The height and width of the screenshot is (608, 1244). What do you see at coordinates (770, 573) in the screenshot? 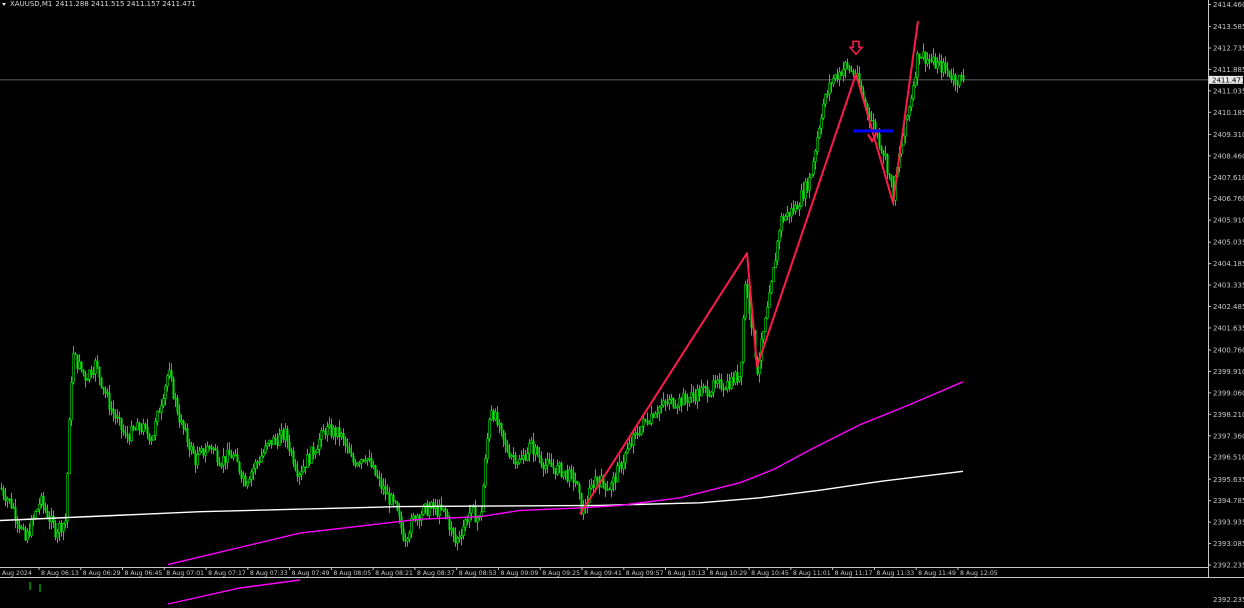
I see `time-tick-label: 8 Aug 10:45` at bounding box center [770, 573].